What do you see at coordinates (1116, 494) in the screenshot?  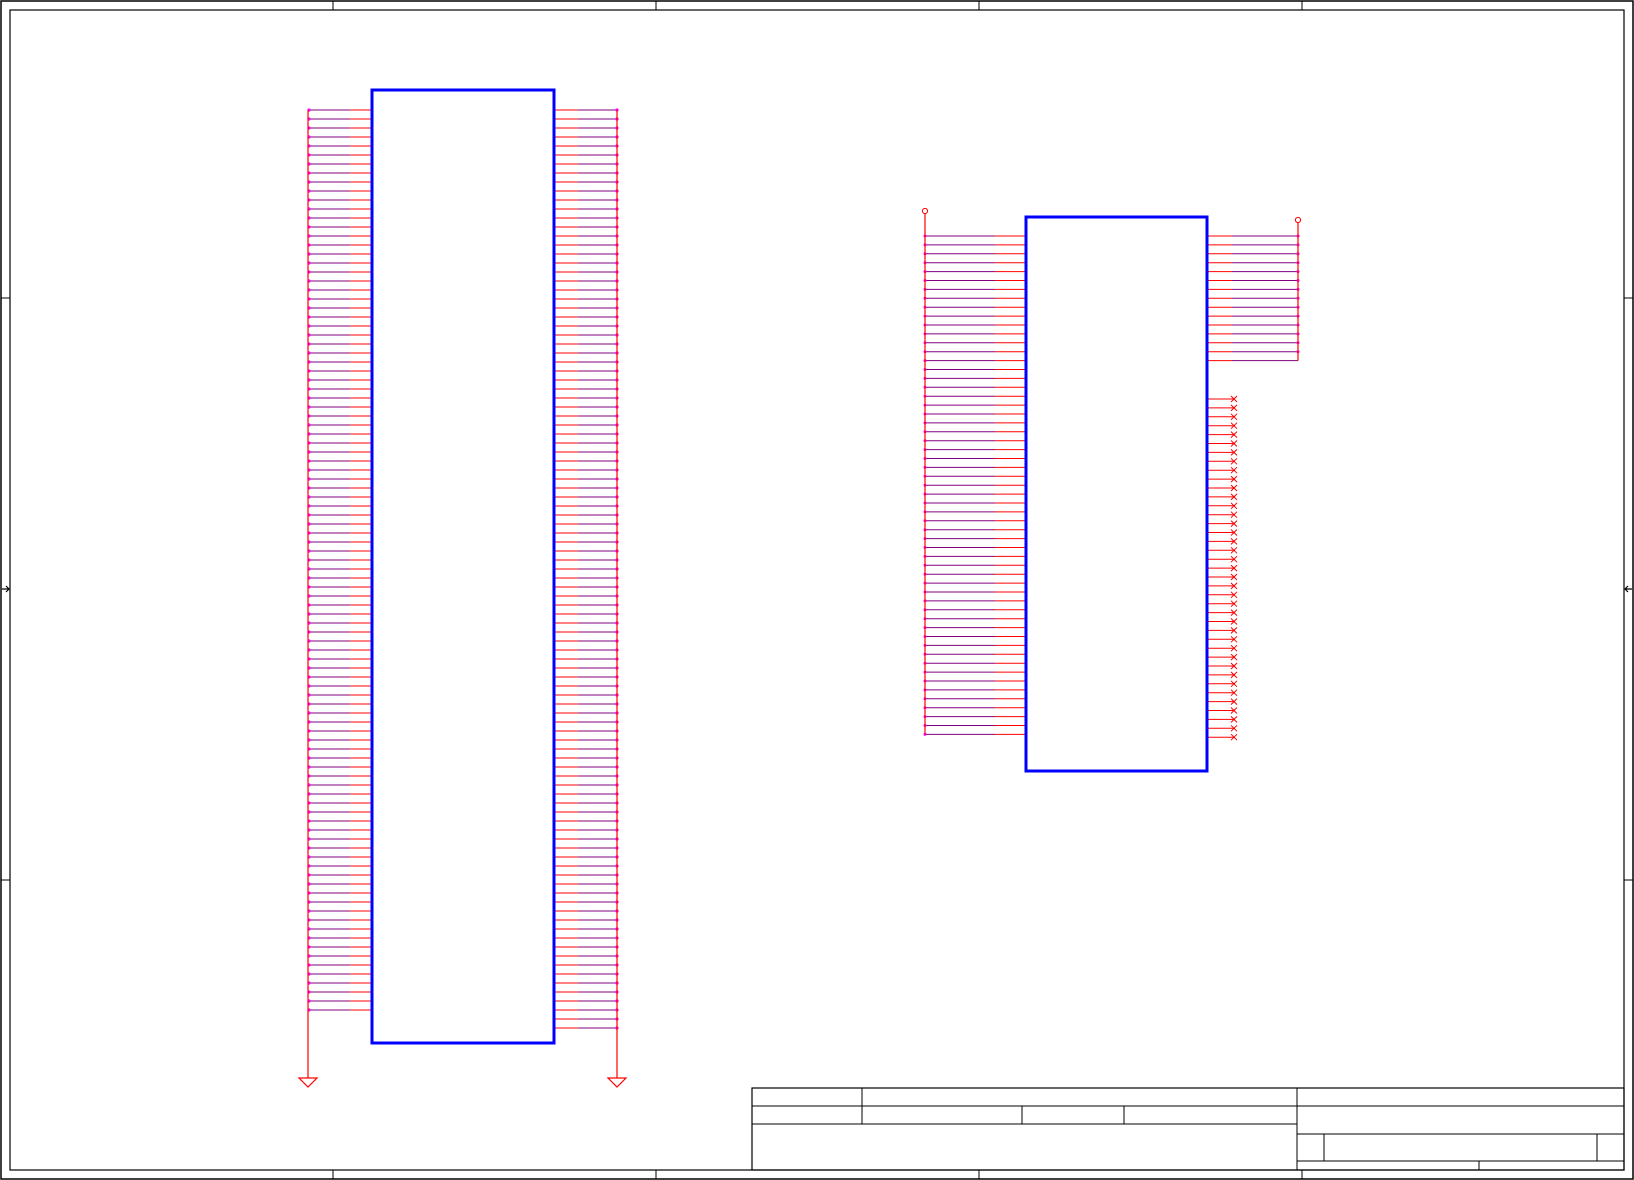 I see `component-body-right` at bounding box center [1116, 494].